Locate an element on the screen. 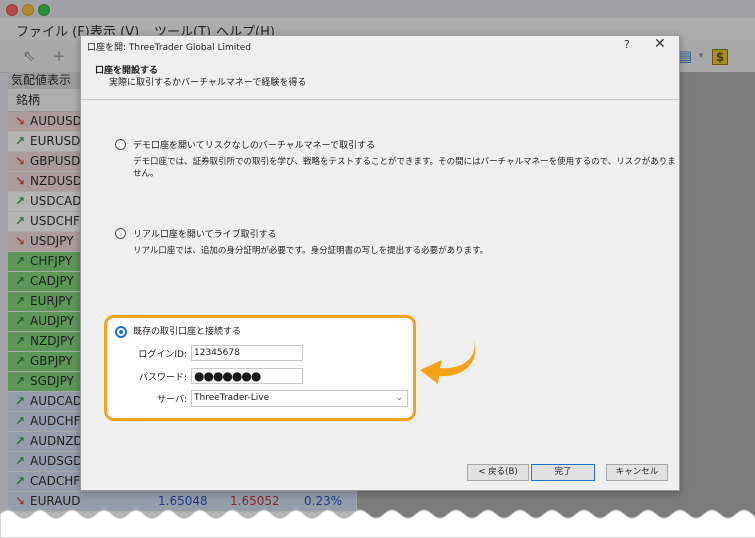 Image resolution: width=755 pixels, height=538 pixels. password-field: ●●●●●●● is located at coordinates (247, 376).